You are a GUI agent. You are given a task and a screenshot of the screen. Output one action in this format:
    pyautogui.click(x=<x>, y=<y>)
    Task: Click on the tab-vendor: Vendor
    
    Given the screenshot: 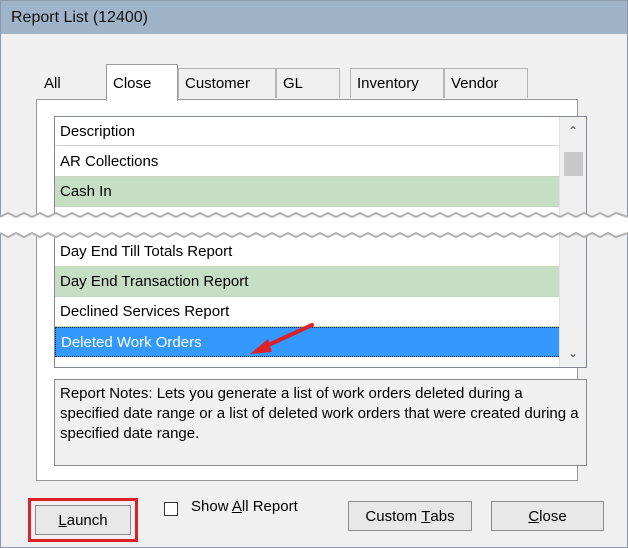 What is the action you would take?
    pyautogui.click(x=486, y=83)
    